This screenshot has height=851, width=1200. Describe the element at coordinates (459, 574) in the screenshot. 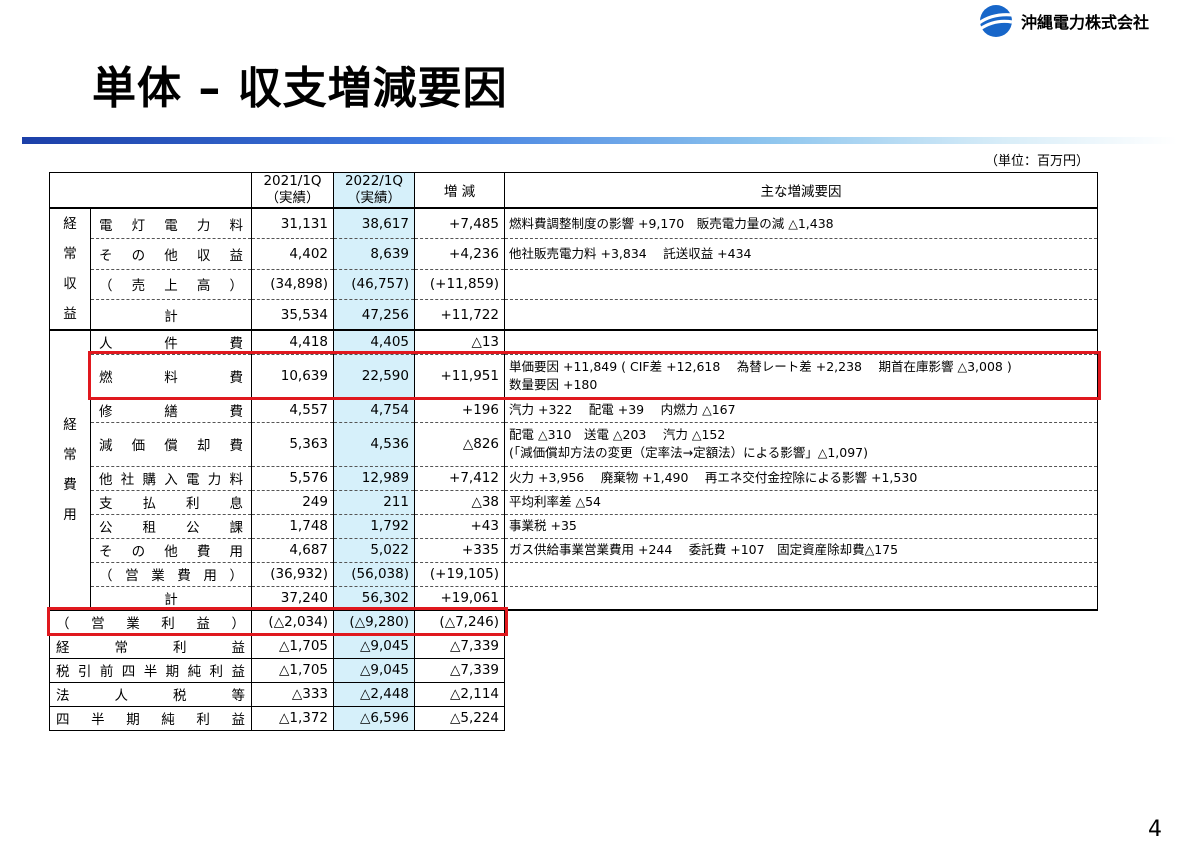

I see `value-diff: (+19,105)` at that location.